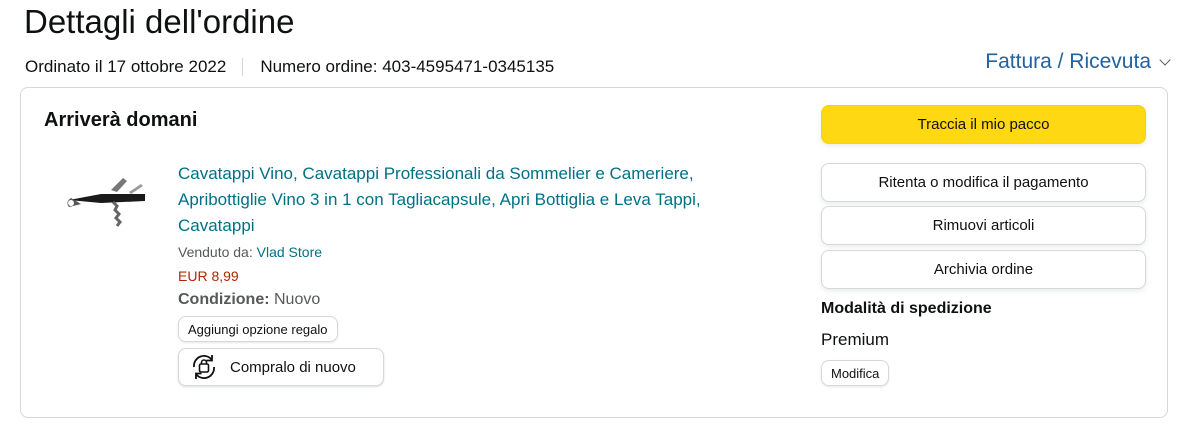 The height and width of the screenshot is (443, 1191). I want to click on chevron-down-icon, so click(1165, 59).